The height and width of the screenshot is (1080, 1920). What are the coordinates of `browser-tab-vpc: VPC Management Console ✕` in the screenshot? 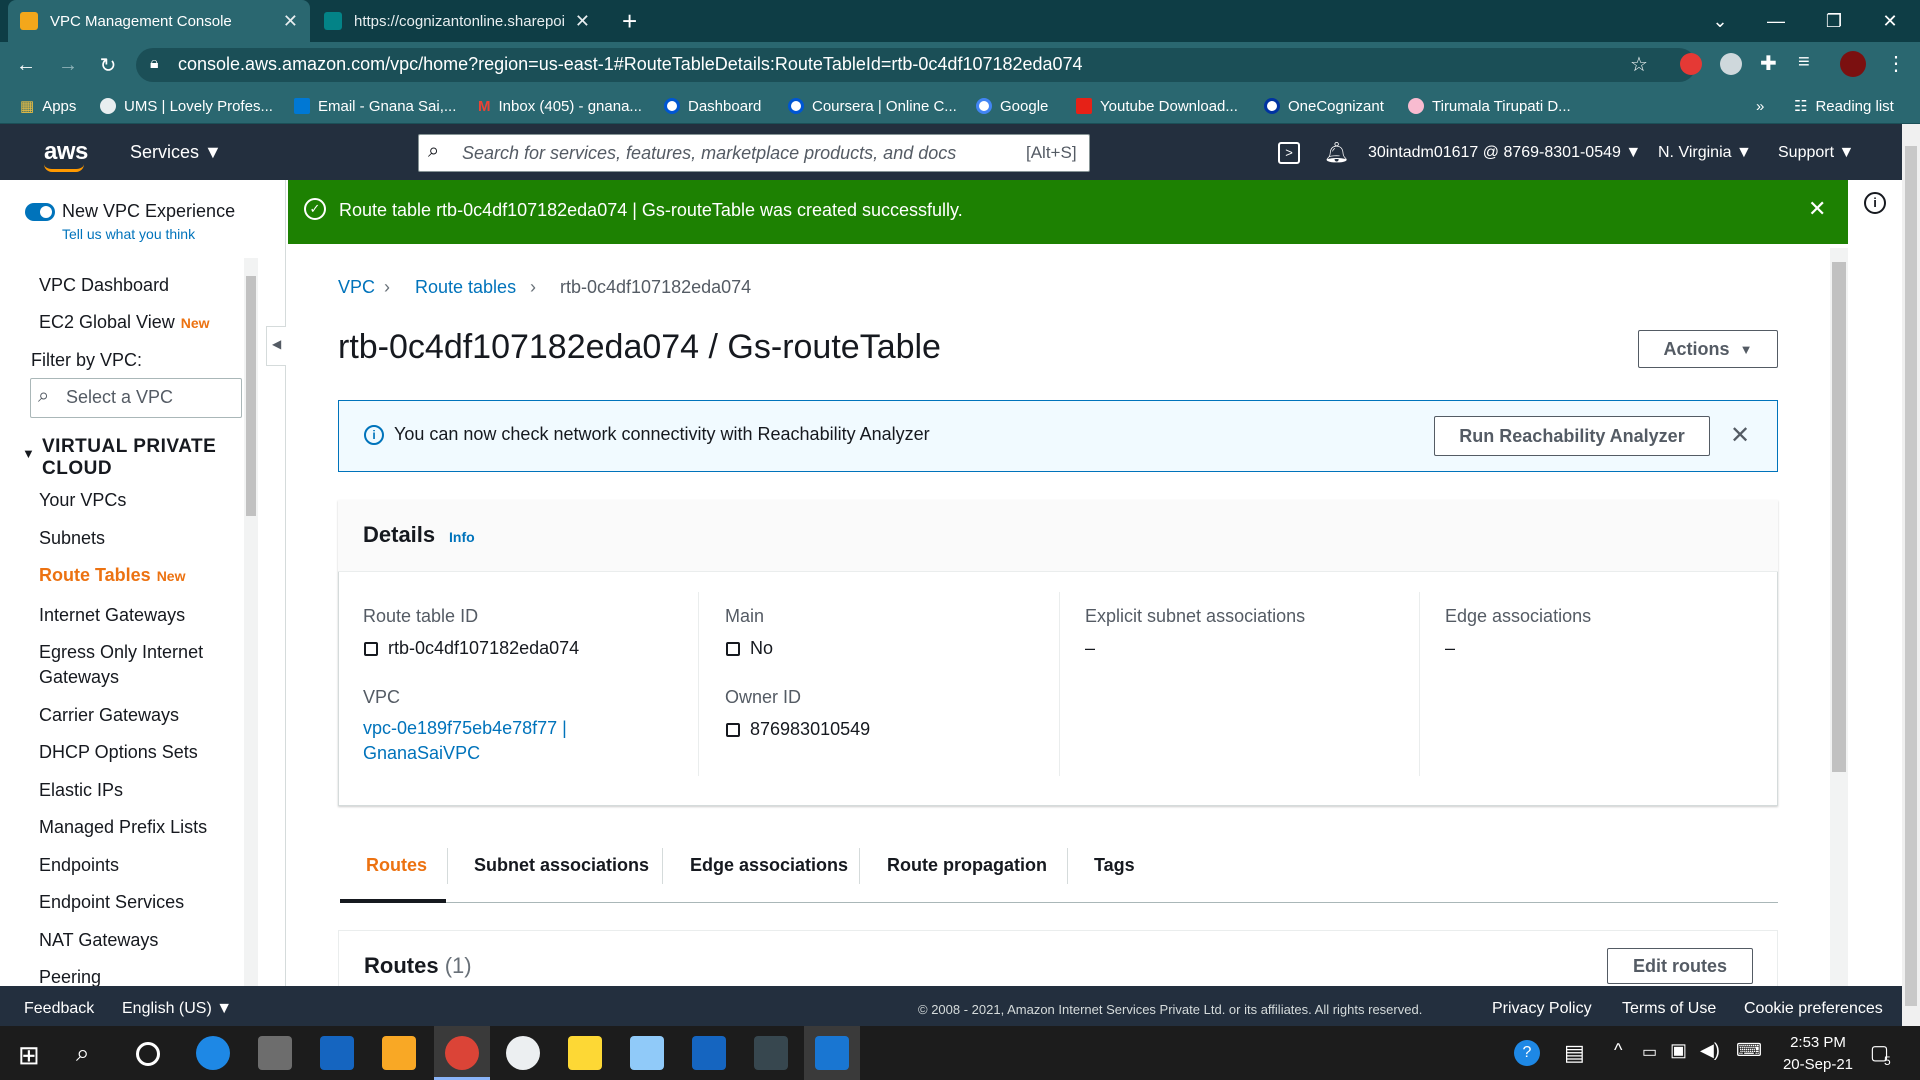 It's located at (159, 21).